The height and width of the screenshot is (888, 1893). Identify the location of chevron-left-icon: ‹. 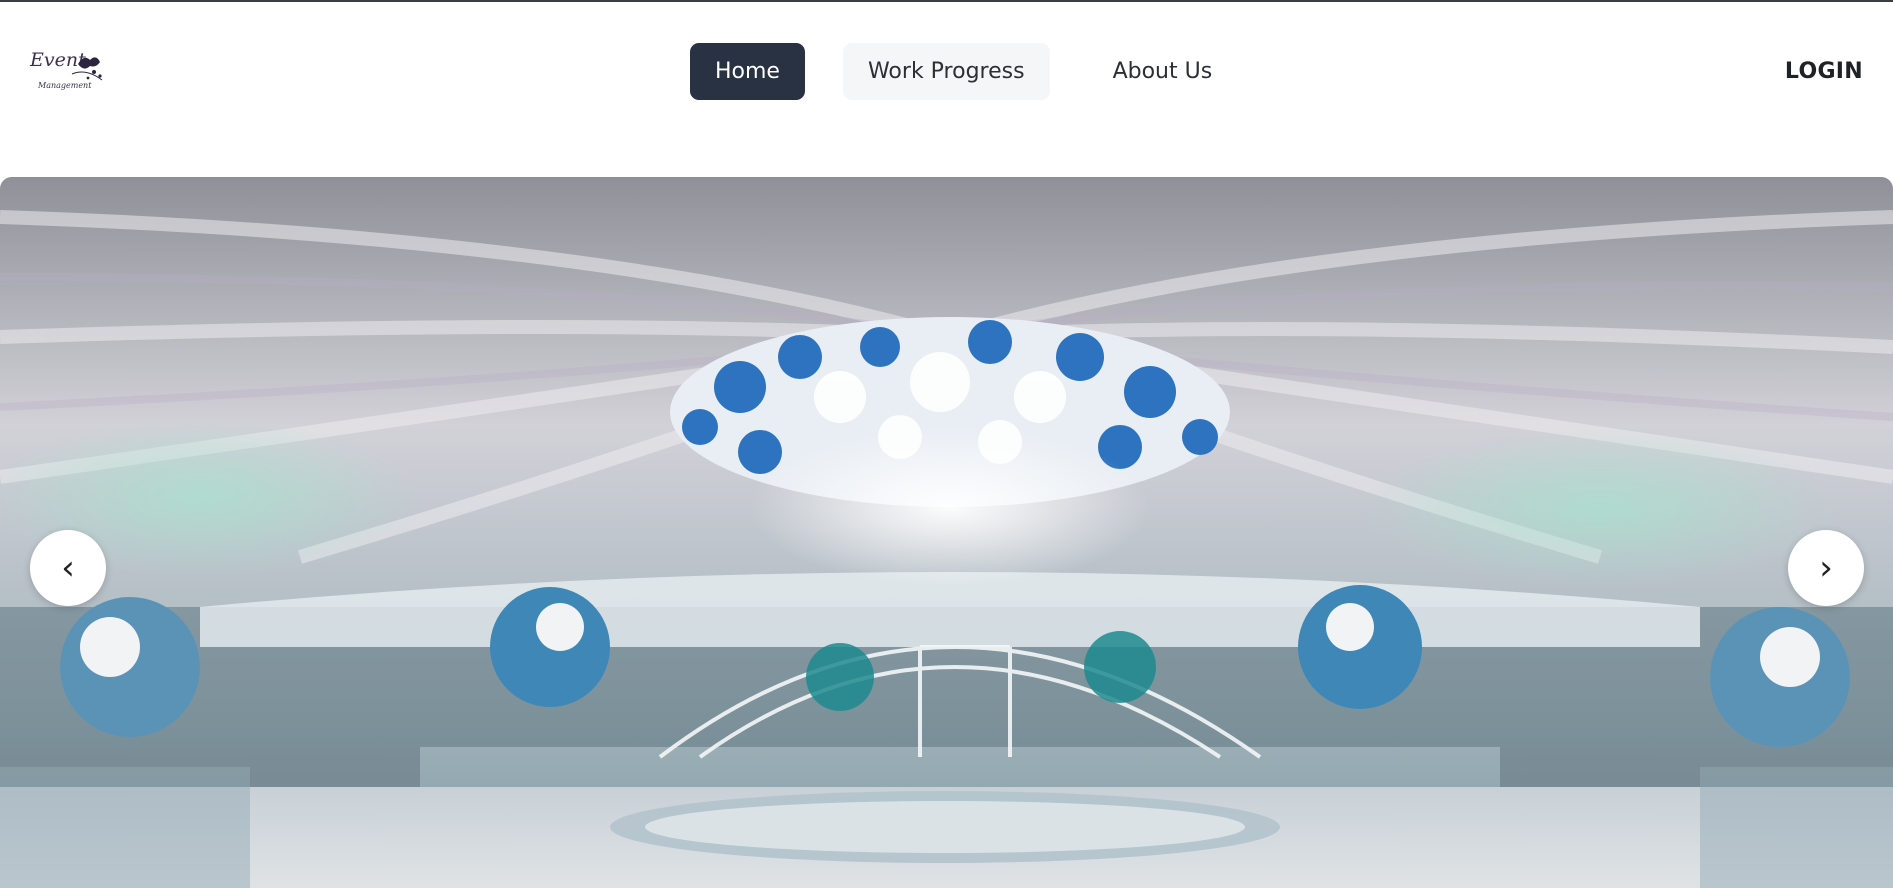
(68, 568).